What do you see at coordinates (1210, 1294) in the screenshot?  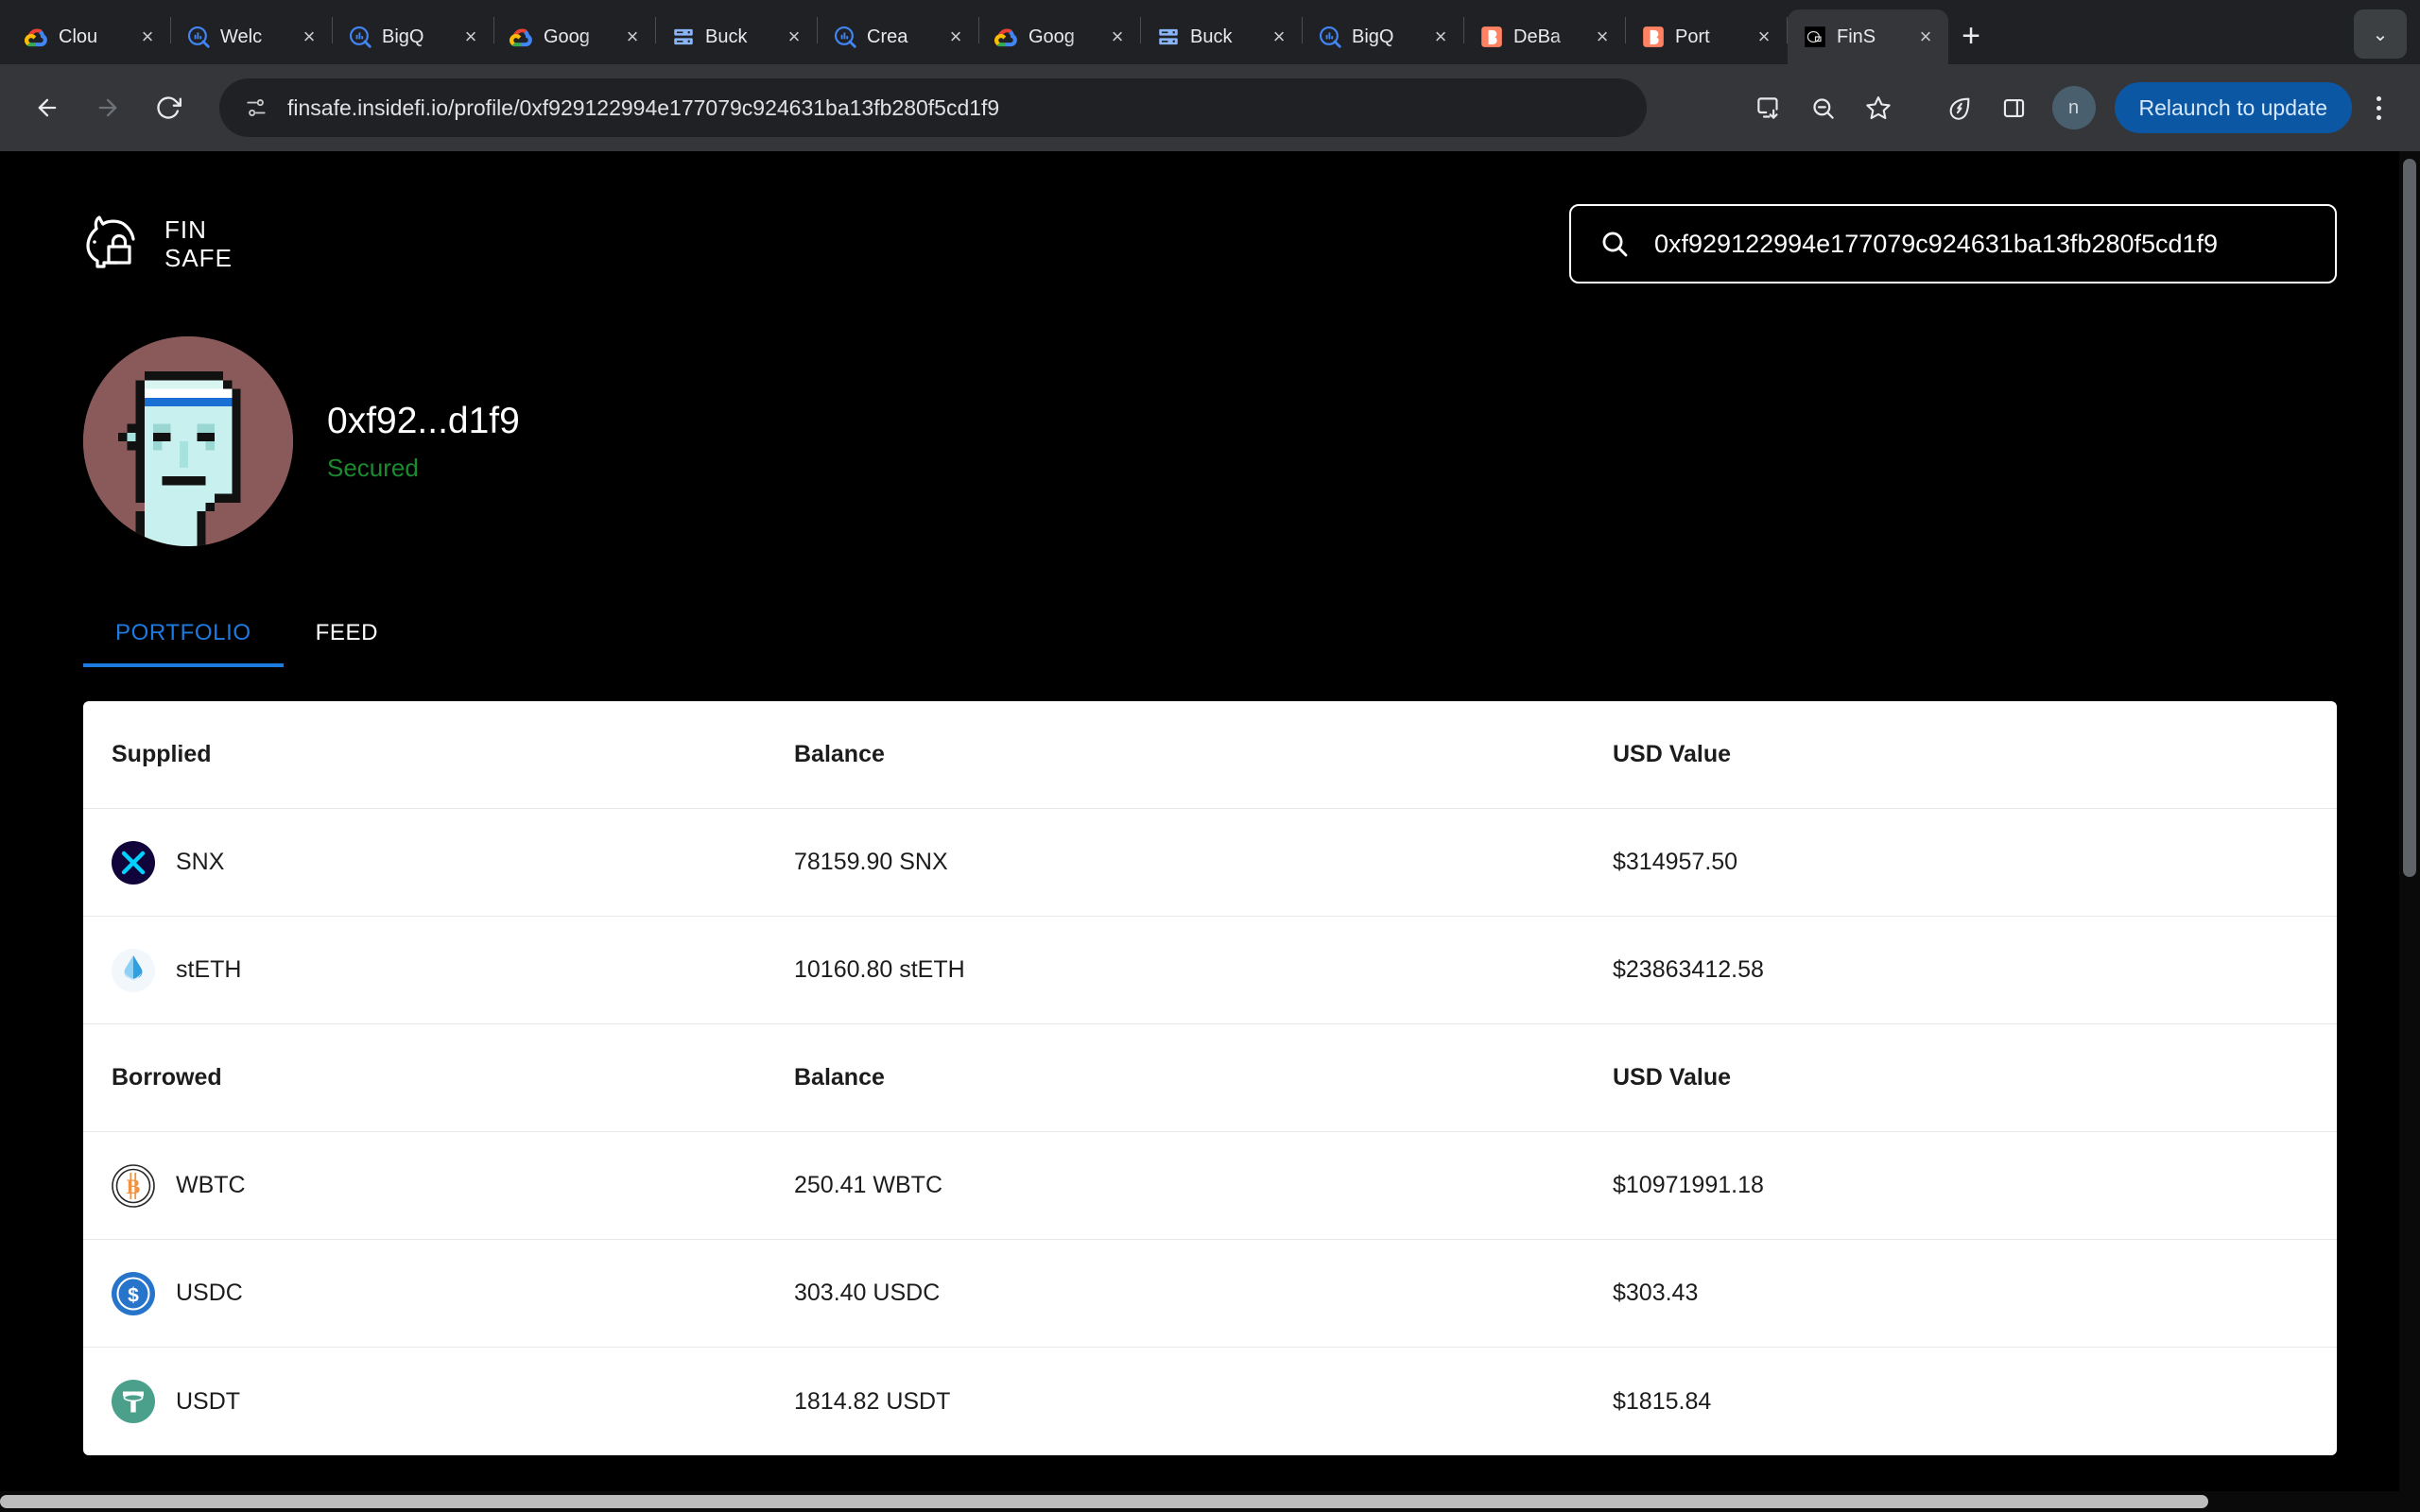 I see `table-row: $ USDC 303.40 USDC $303.43` at bounding box center [1210, 1294].